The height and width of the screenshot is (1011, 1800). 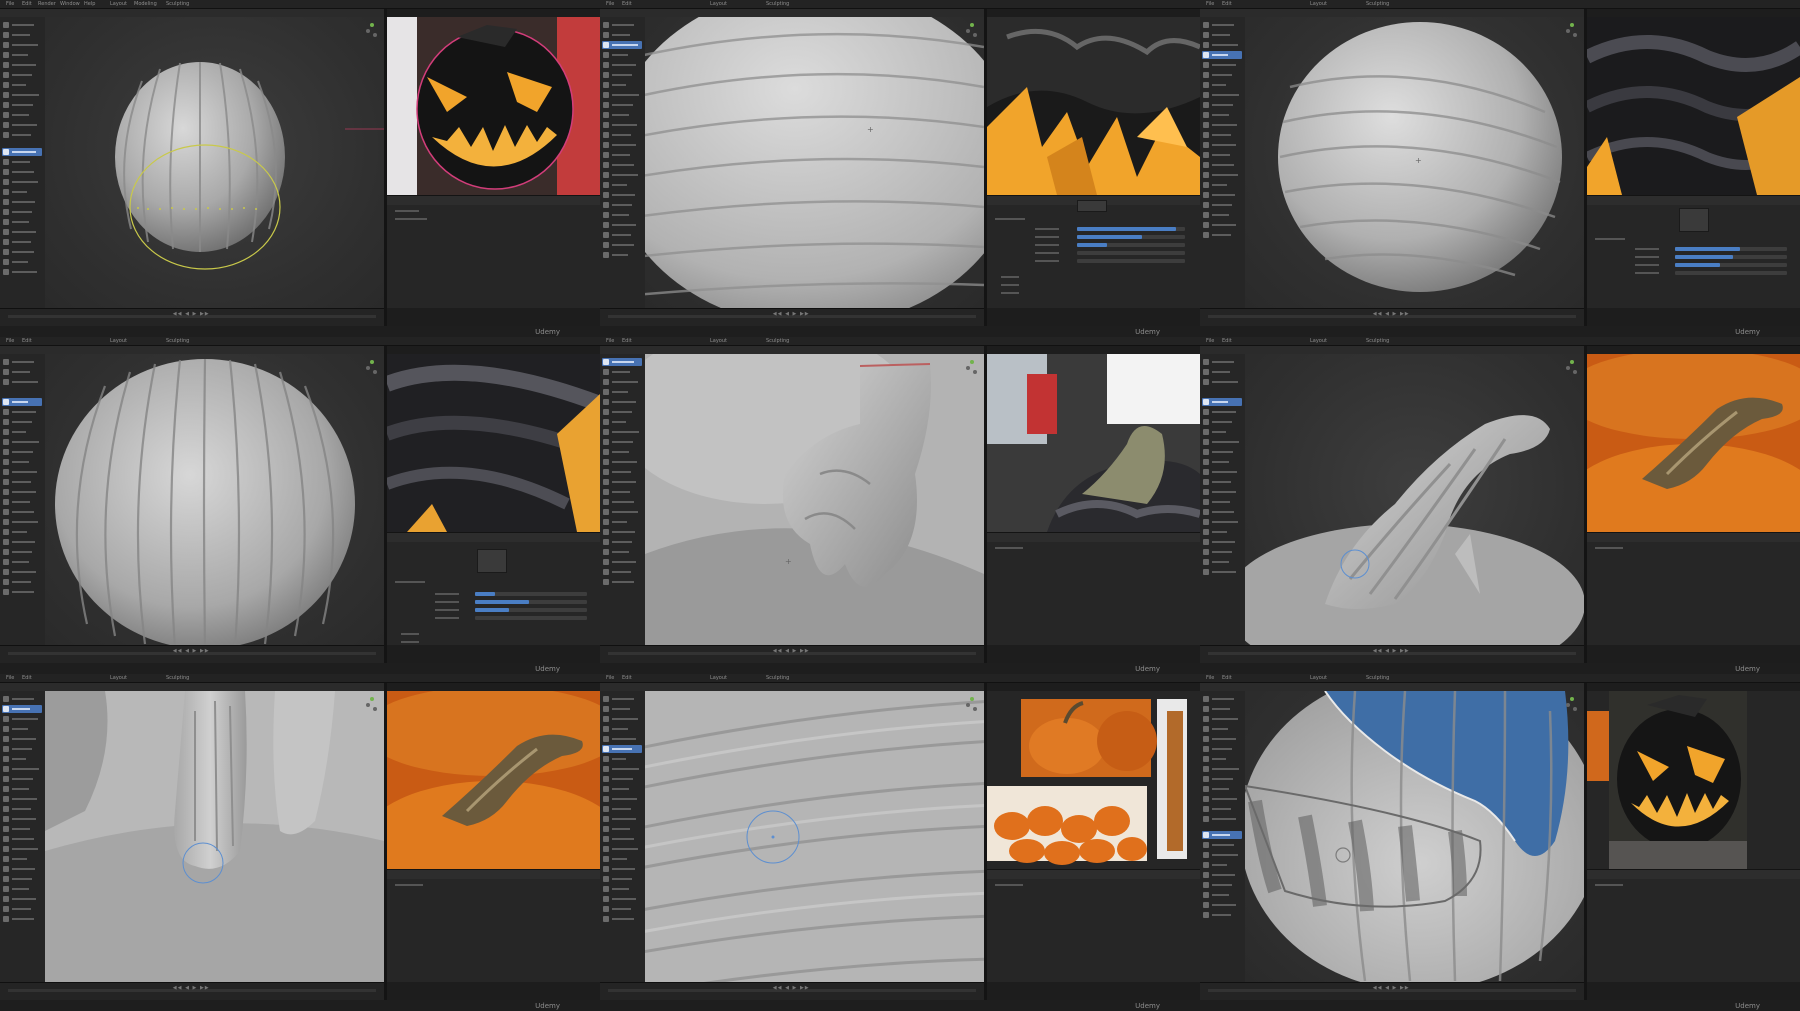 What do you see at coordinates (47, 4) in the screenshot?
I see `menu-render: Render` at bounding box center [47, 4].